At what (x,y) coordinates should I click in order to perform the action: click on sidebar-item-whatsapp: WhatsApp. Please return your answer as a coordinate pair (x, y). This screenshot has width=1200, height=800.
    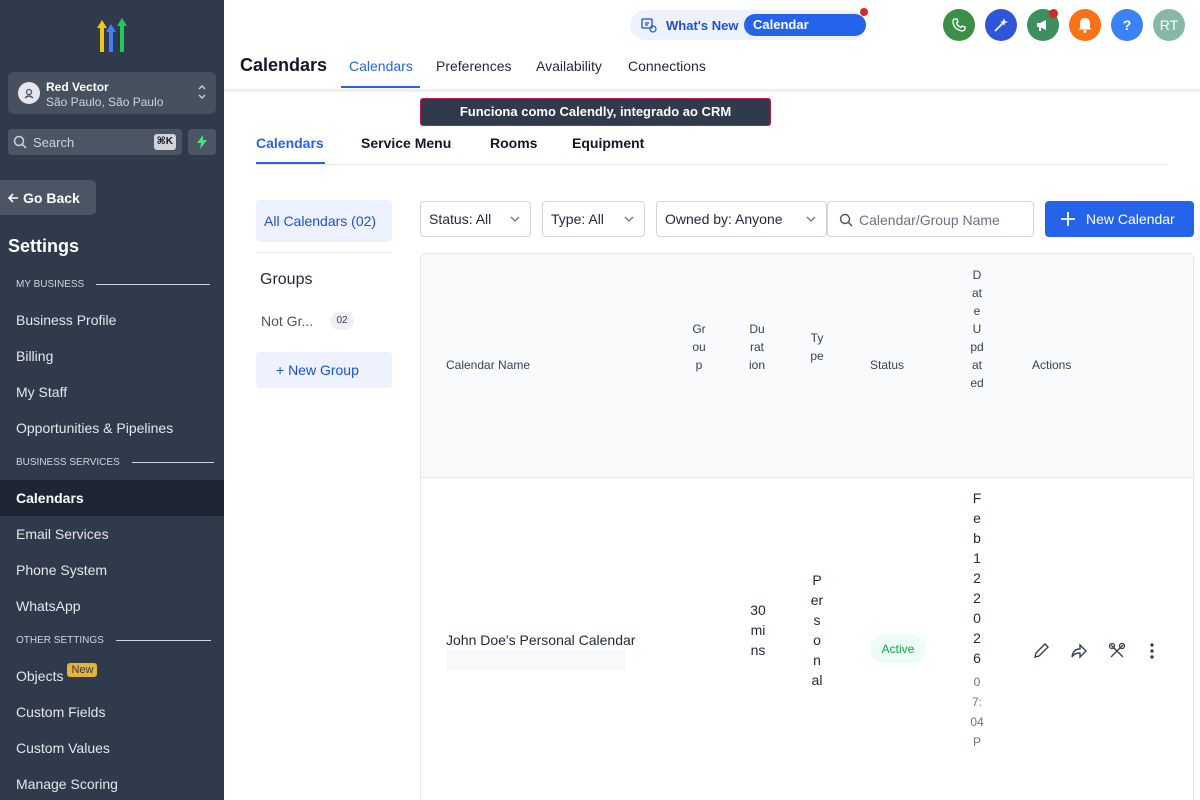
    Looking at the image, I should click on (48, 606).